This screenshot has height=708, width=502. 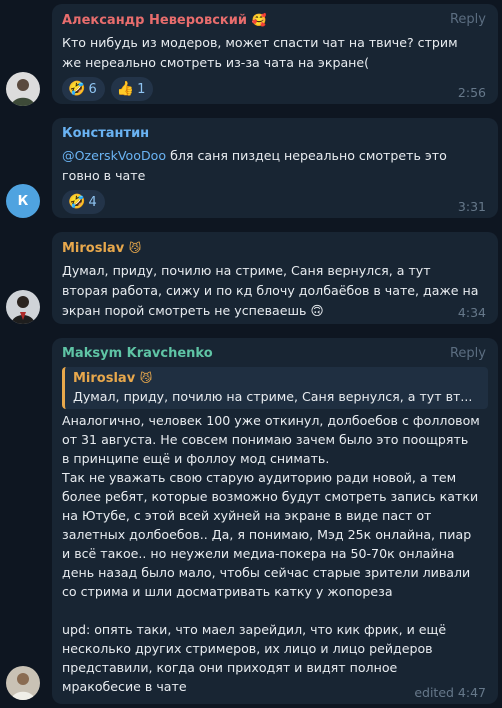 I want to click on message-time: 4:34, so click(x=471, y=312).